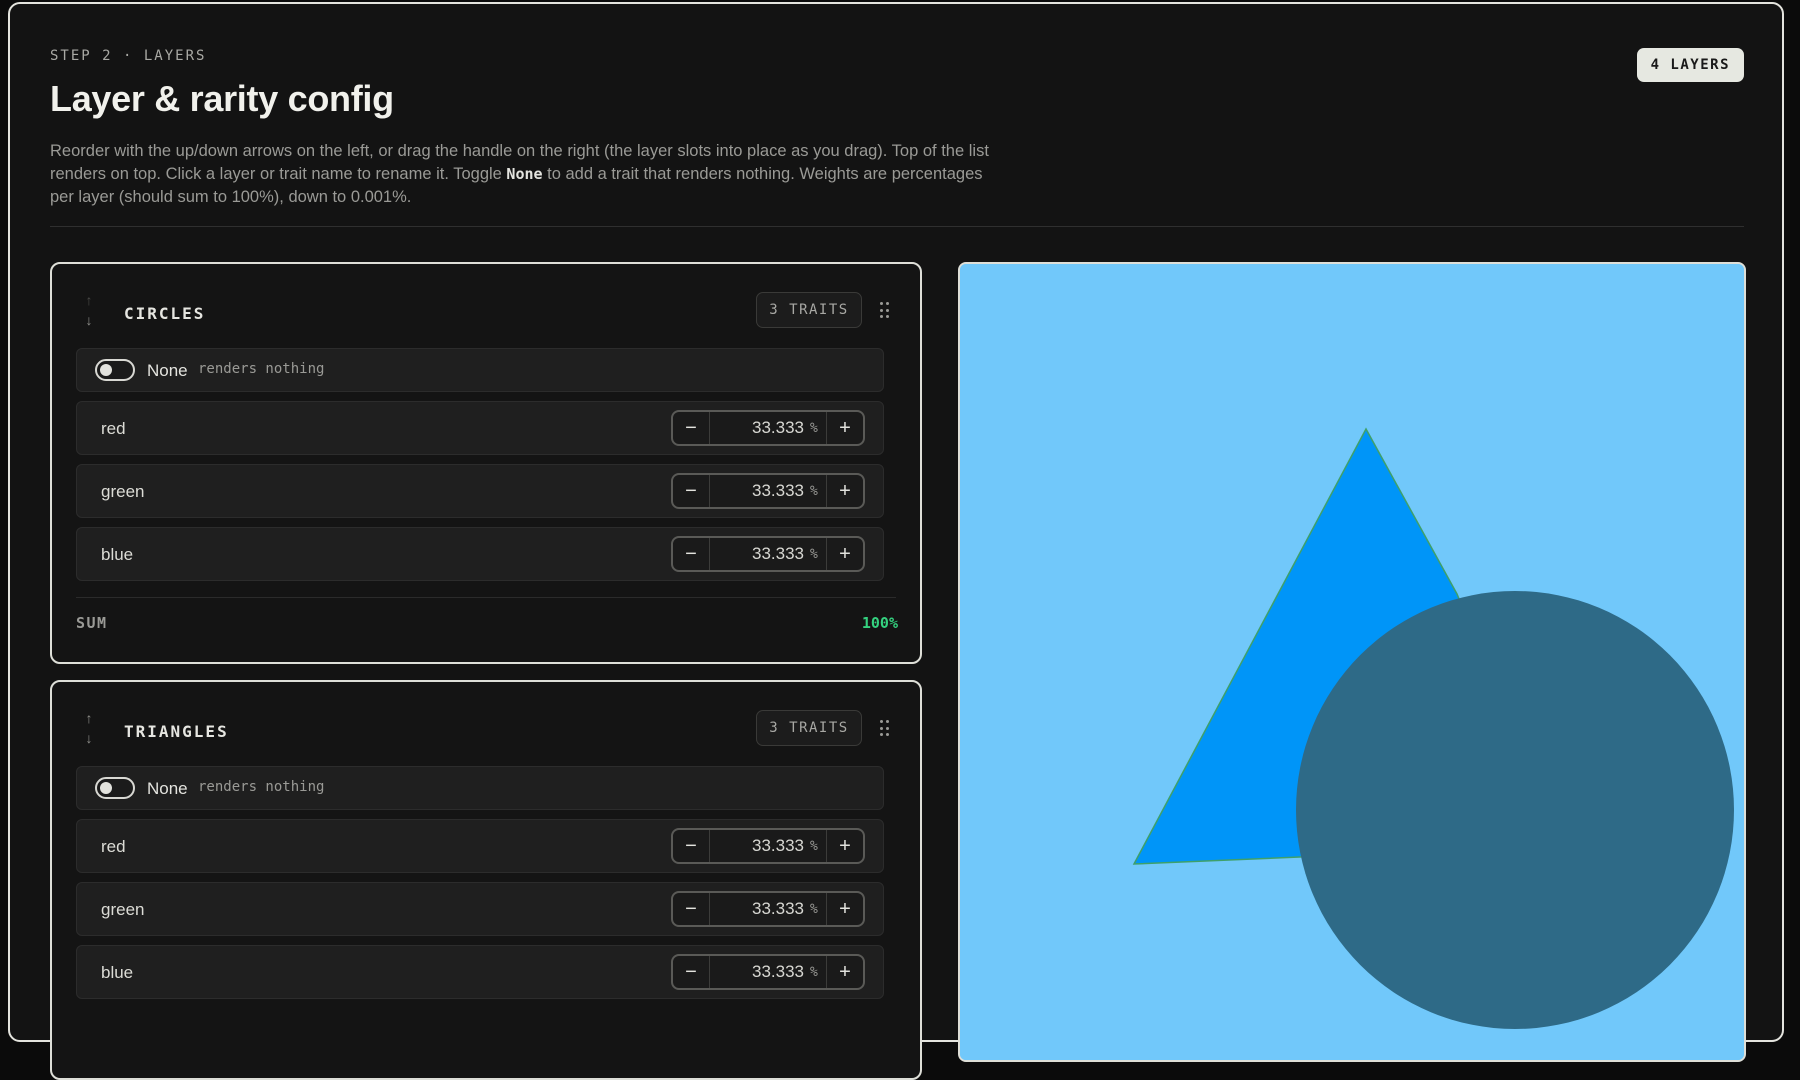  What do you see at coordinates (164, 313) in the screenshot?
I see `layer-name: CIRCLES` at bounding box center [164, 313].